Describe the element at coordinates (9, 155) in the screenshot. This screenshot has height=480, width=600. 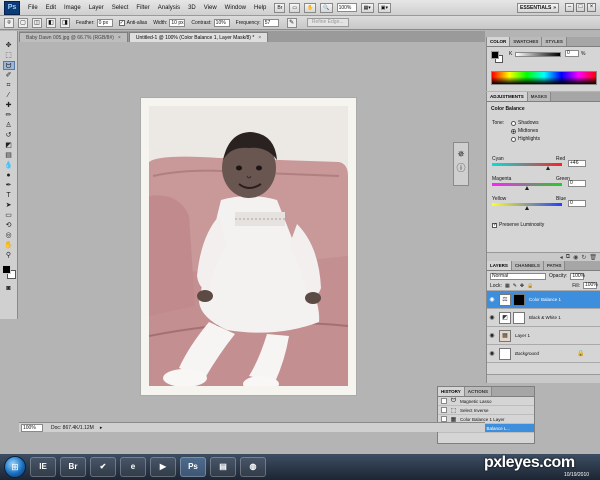
I see `gradient-tool-icon: ▤` at that location.